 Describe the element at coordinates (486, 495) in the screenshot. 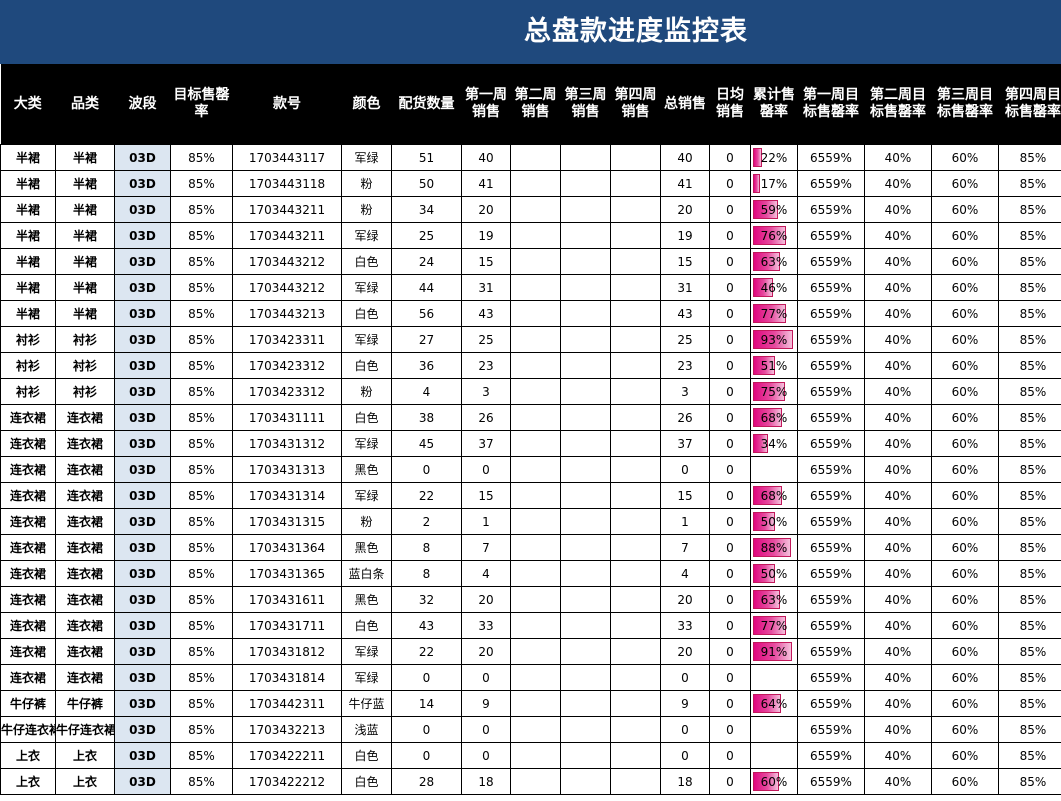

I see `week1-sales-cell: 15` at that location.